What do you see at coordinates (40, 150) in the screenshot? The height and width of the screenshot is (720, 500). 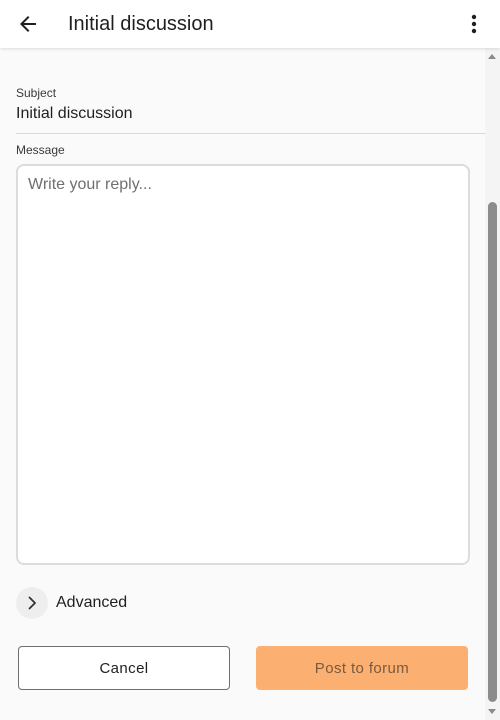 I see `message-label: Message` at bounding box center [40, 150].